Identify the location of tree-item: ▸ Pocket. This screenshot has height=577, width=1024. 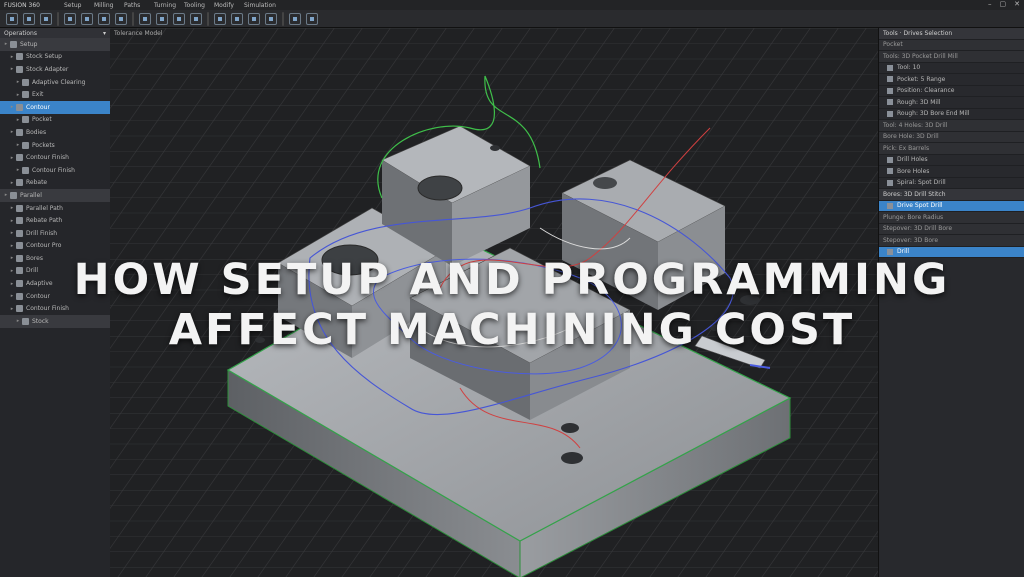
(55, 120).